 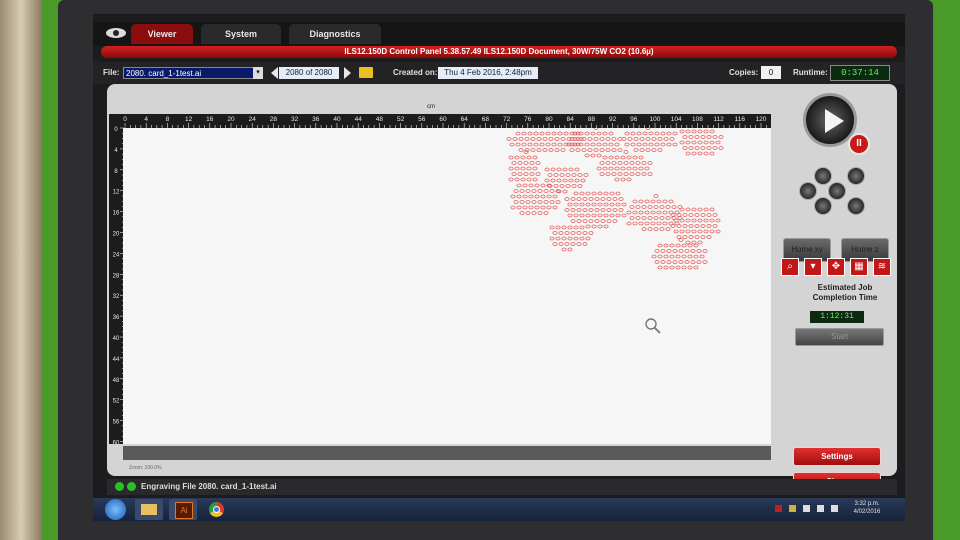 I want to click on ruler-tick-label: 116, so click(x=740, y=119).